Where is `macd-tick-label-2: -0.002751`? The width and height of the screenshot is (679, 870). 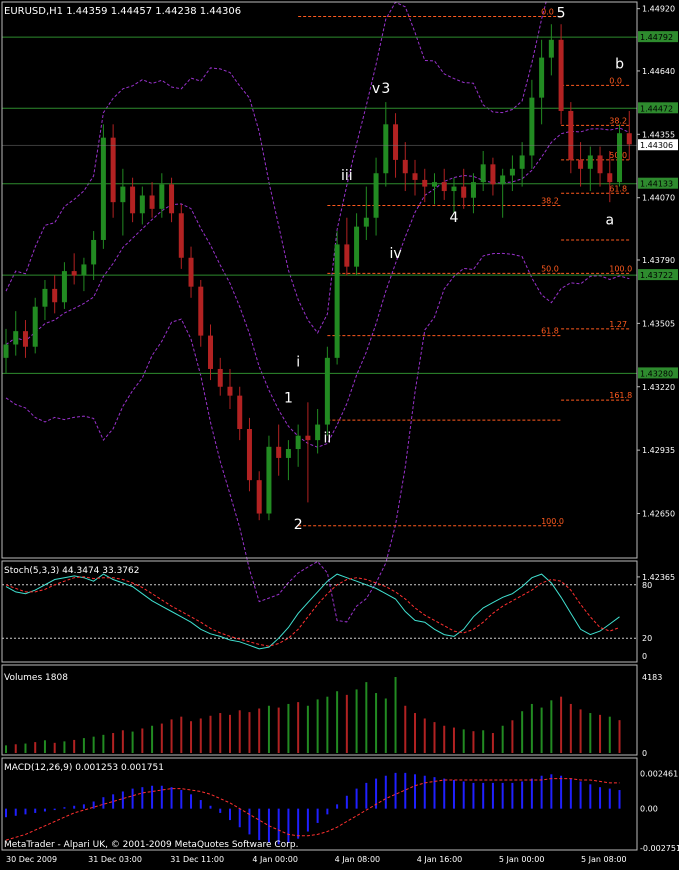 macd-tick-label-2: -0.002751 is located at coordinates (659, 848).